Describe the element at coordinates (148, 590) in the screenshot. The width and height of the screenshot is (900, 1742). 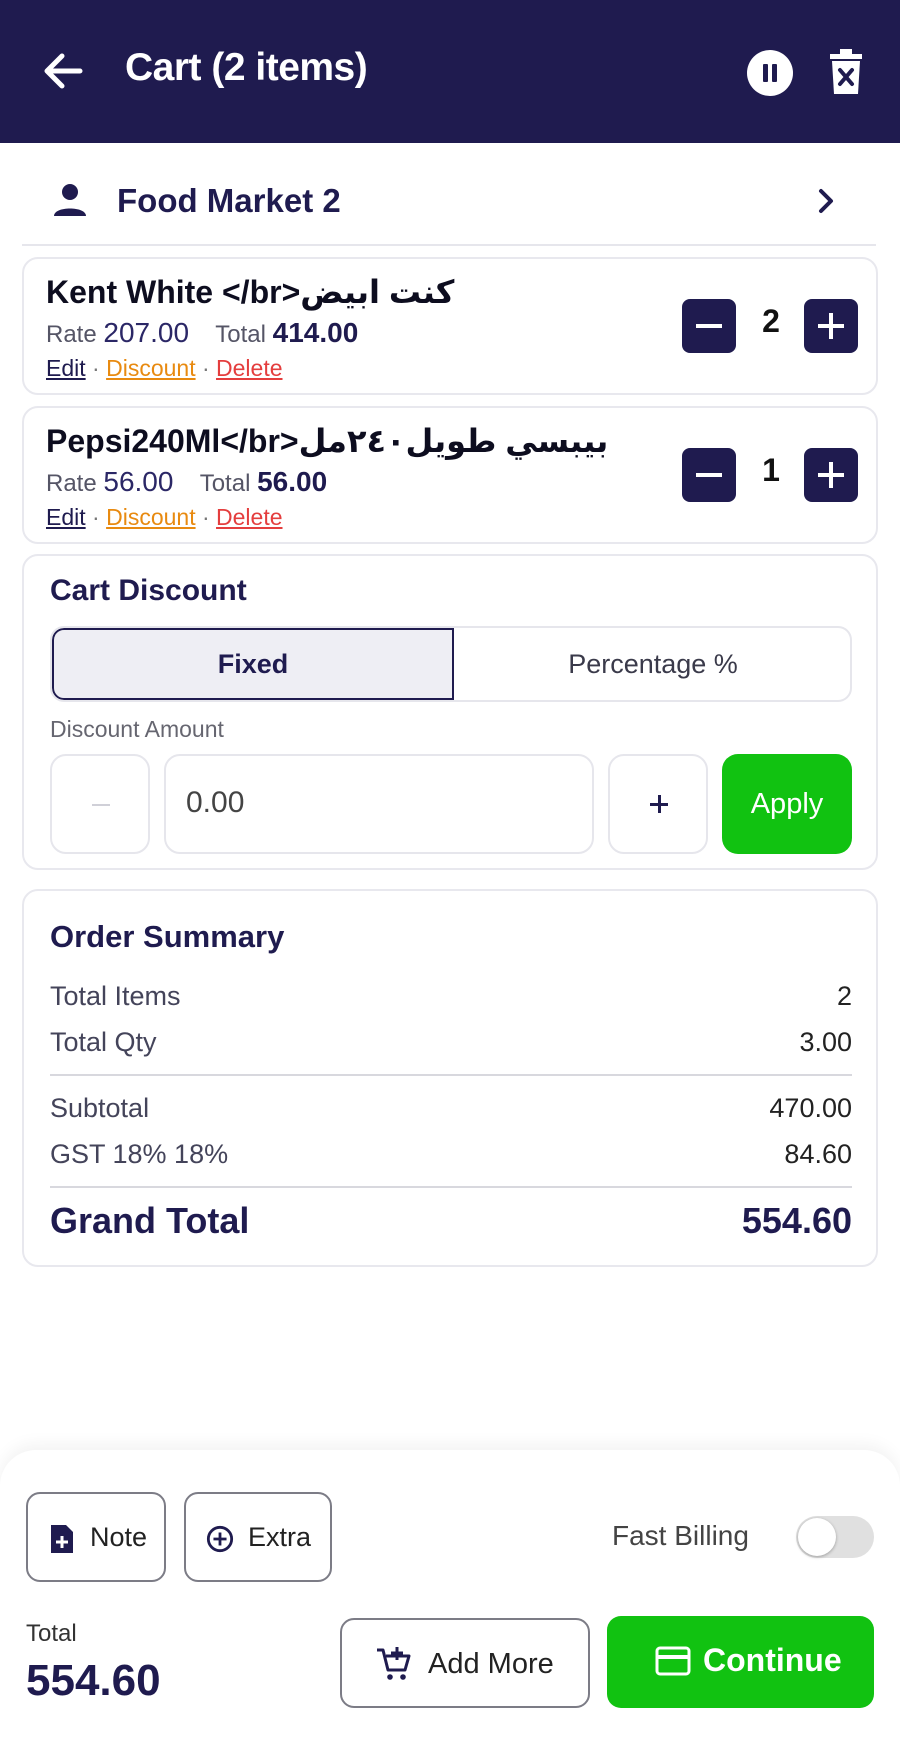
I see `cart-discount-title: Cart Discount` at that location.